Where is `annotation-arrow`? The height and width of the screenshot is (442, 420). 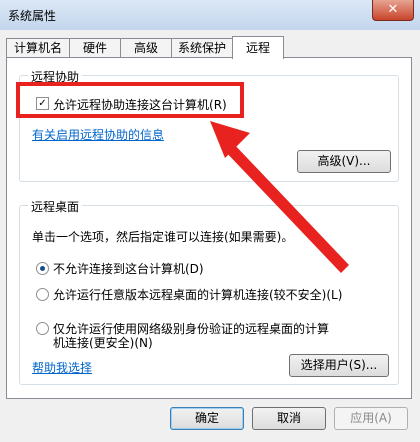 annotation-arrow is located at coordinates (279, 197).